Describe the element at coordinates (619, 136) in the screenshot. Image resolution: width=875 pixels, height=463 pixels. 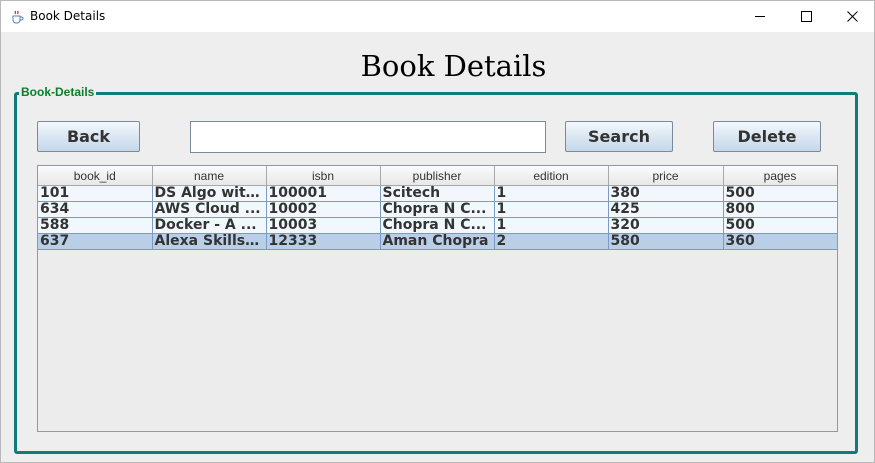
I see `search-button: Search` at that location.